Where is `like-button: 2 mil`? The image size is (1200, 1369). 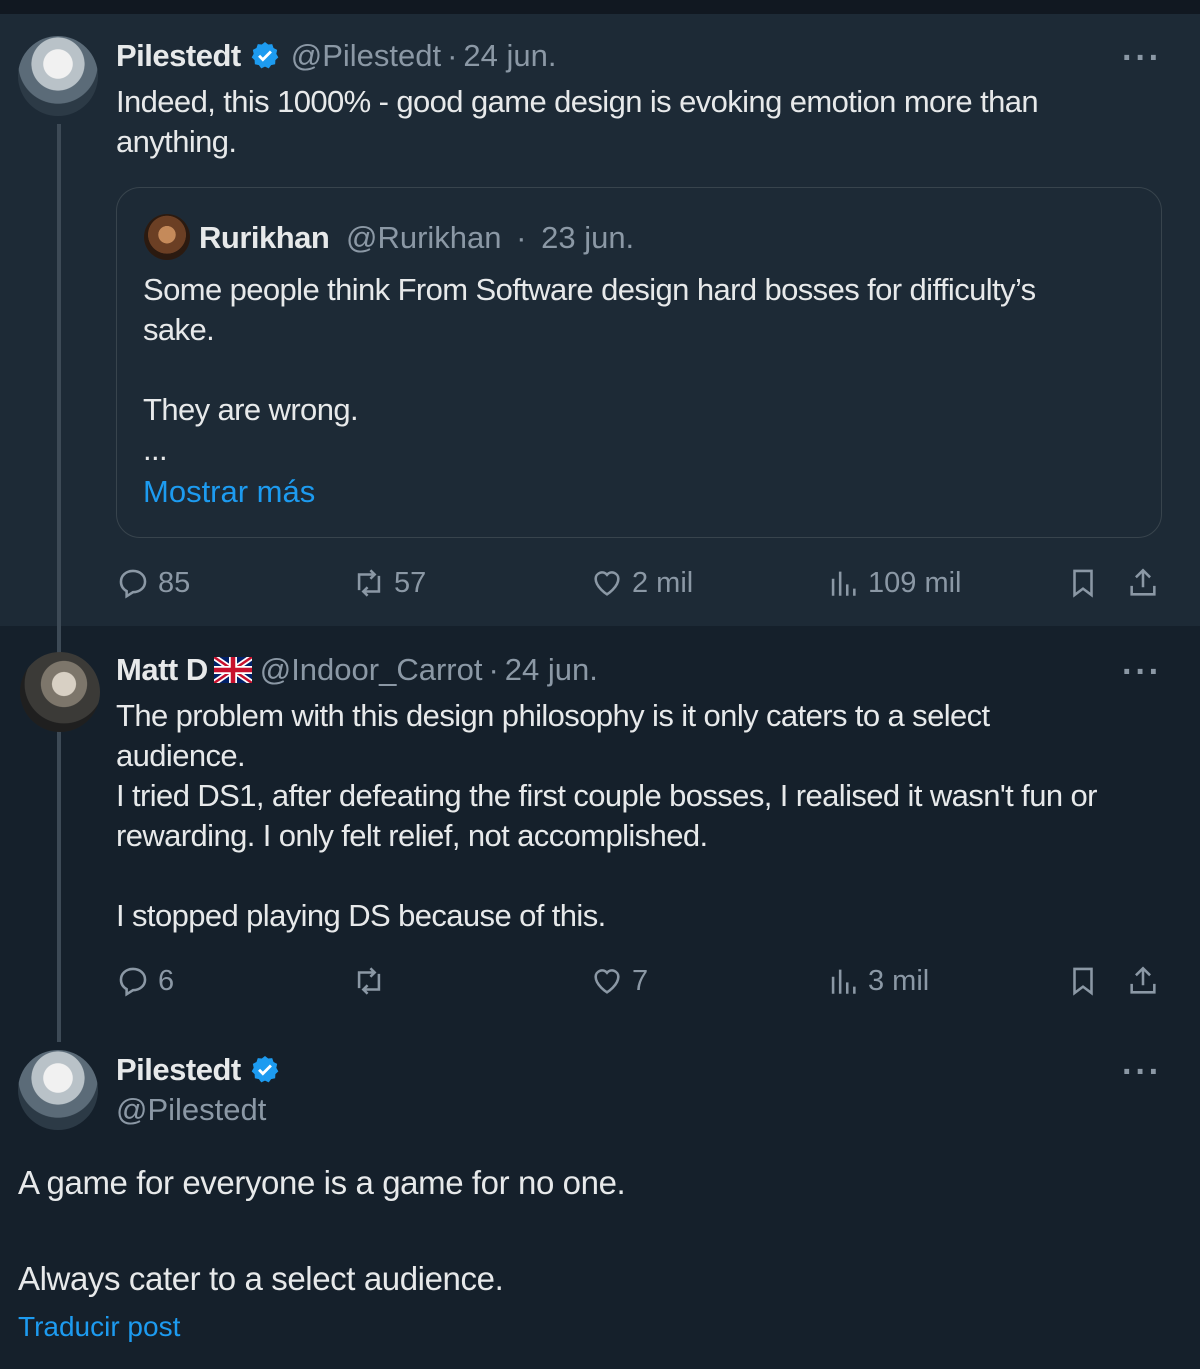 like-button: 2 mil is located at coordinates (641, 583).